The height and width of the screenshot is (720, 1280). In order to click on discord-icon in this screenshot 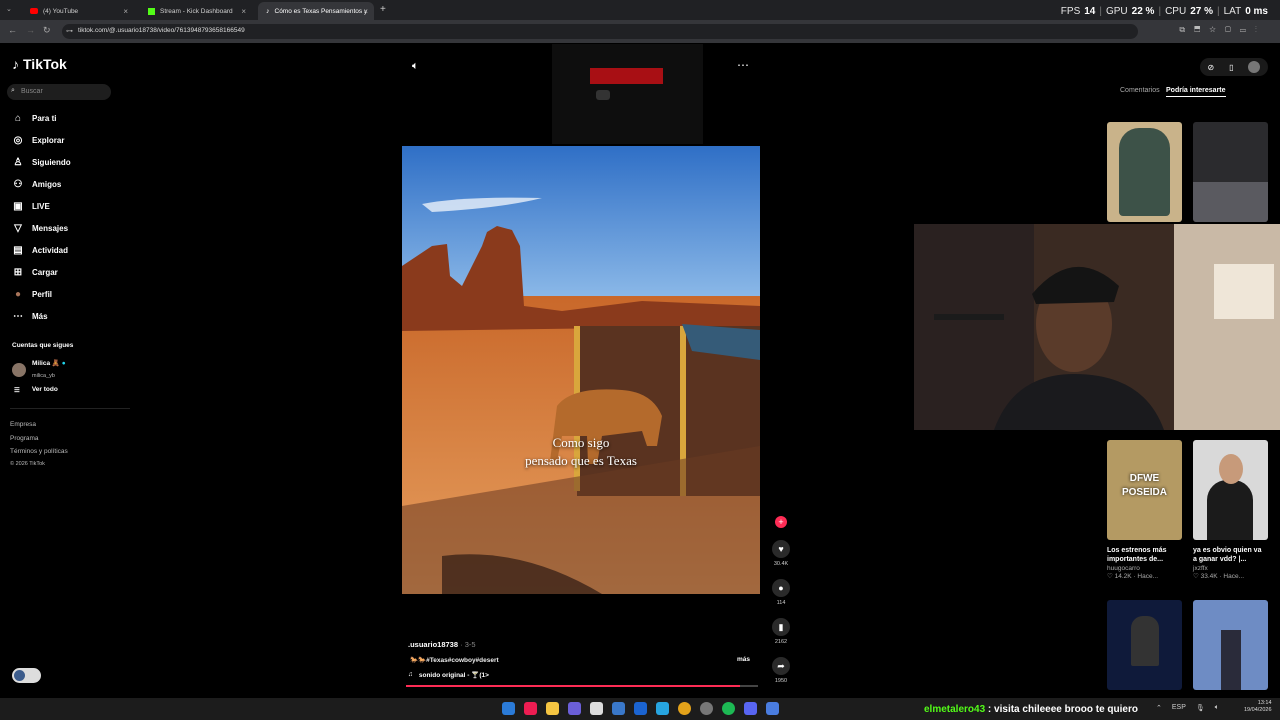, I will do `click(750, 708)`.